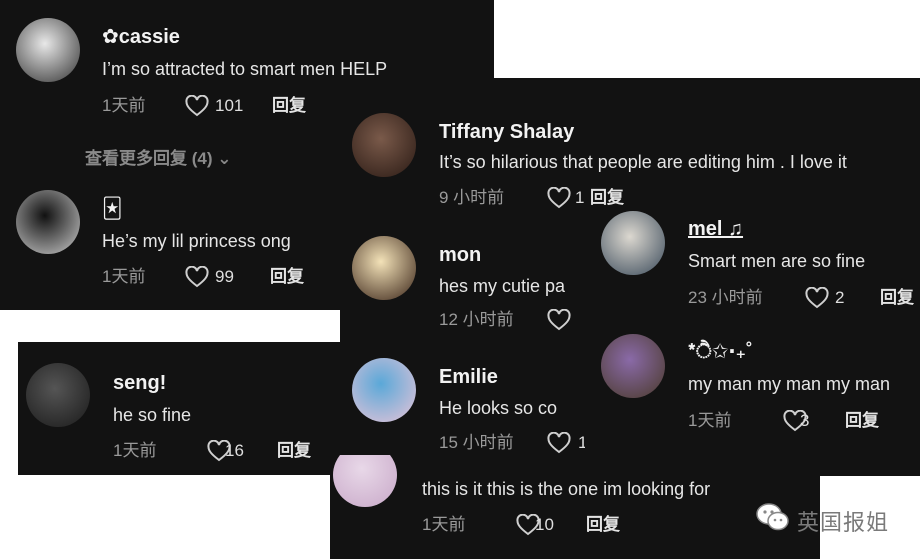 Image resolution: width=920 pixels, height=559 pixels. What do you see at coordinates (840, 297) in the screenshot?
I see `like-count: 2` at bounding box center [840, 297].